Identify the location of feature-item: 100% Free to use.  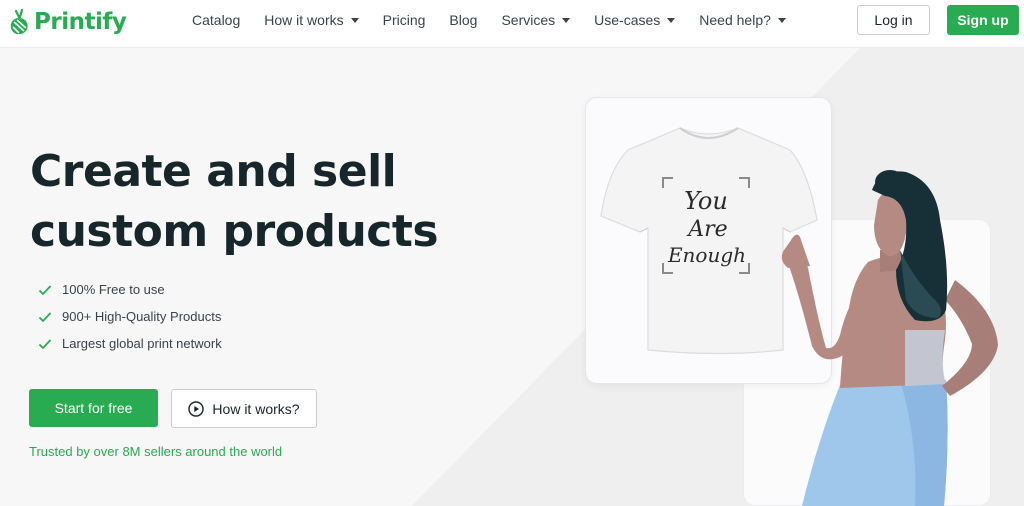
(130, 289).